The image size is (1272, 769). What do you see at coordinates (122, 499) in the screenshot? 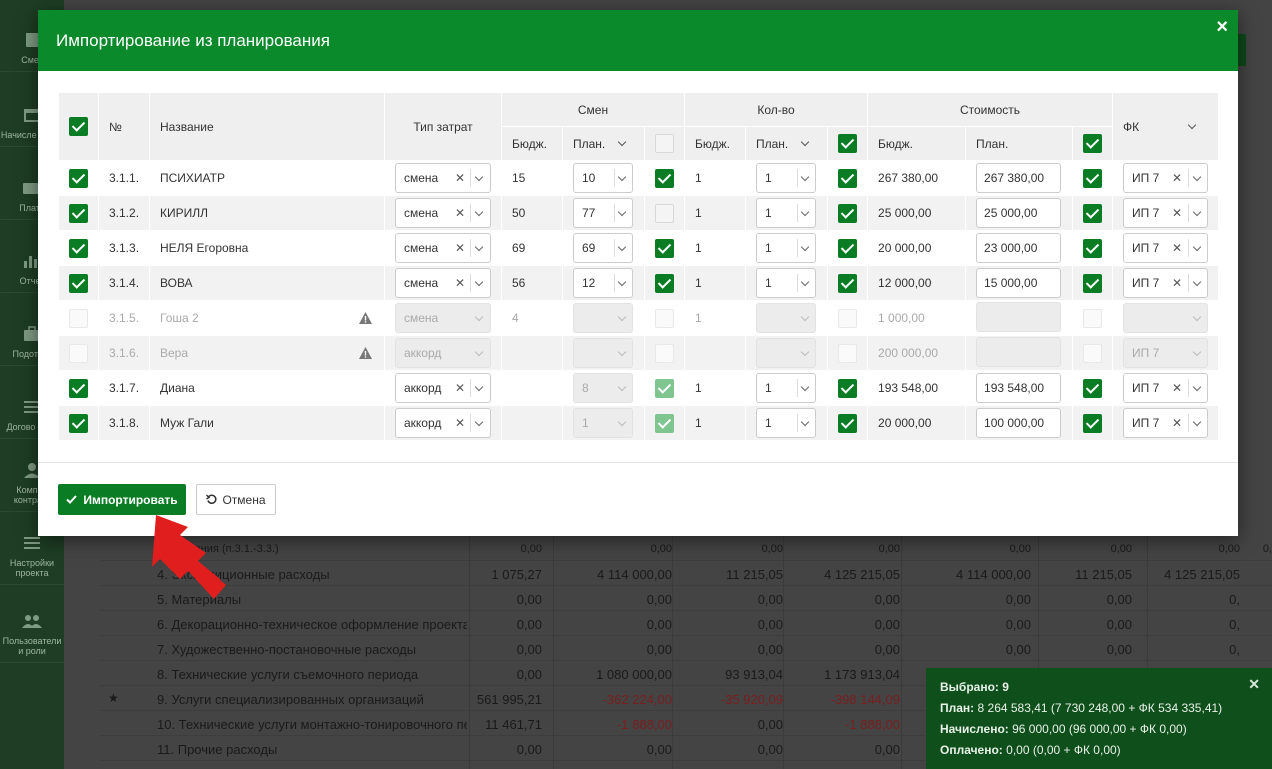
I see `import-button: Импортировать` at bounding box center [122, 499].